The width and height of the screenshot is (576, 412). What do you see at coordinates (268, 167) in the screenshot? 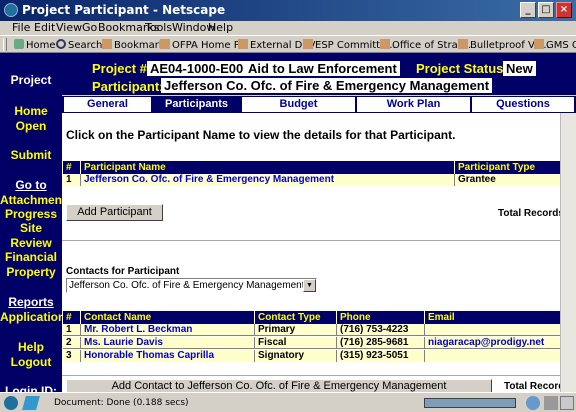
I see `col-header-participant-name: Participant Name` at bounding box center [268, 167].